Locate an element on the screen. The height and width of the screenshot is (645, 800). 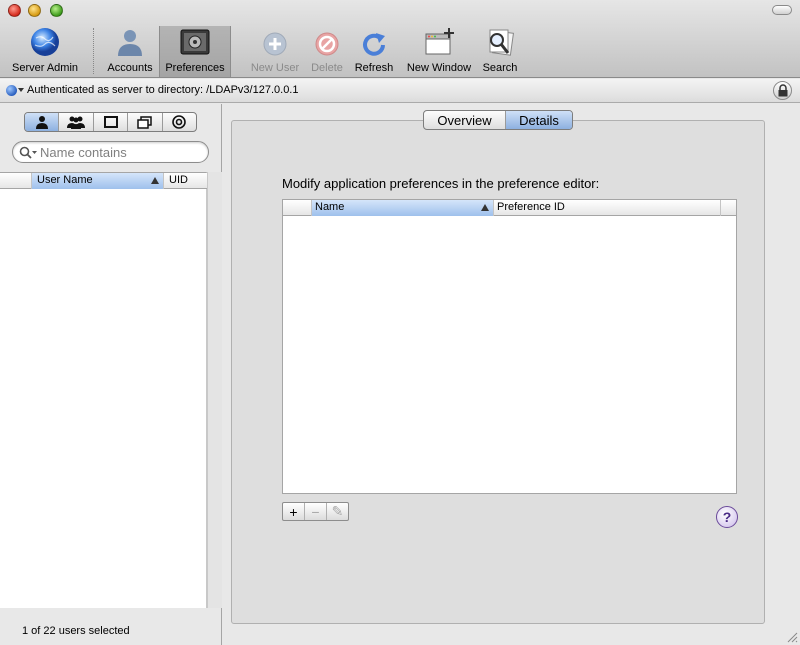
tab-details: Details is located at coordinates (539, 120).